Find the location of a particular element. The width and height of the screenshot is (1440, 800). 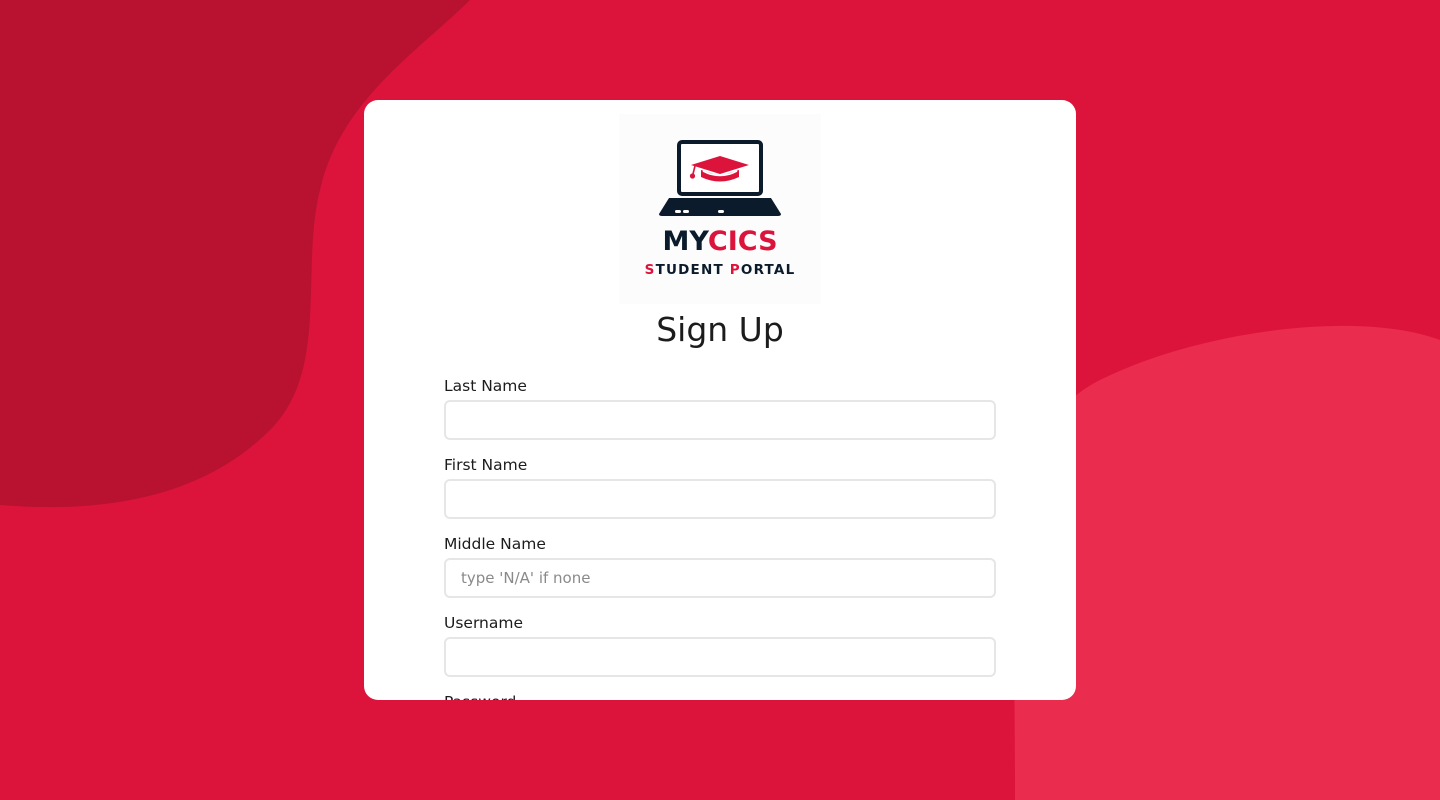

first-name-input is located at coordinates (720, 499).